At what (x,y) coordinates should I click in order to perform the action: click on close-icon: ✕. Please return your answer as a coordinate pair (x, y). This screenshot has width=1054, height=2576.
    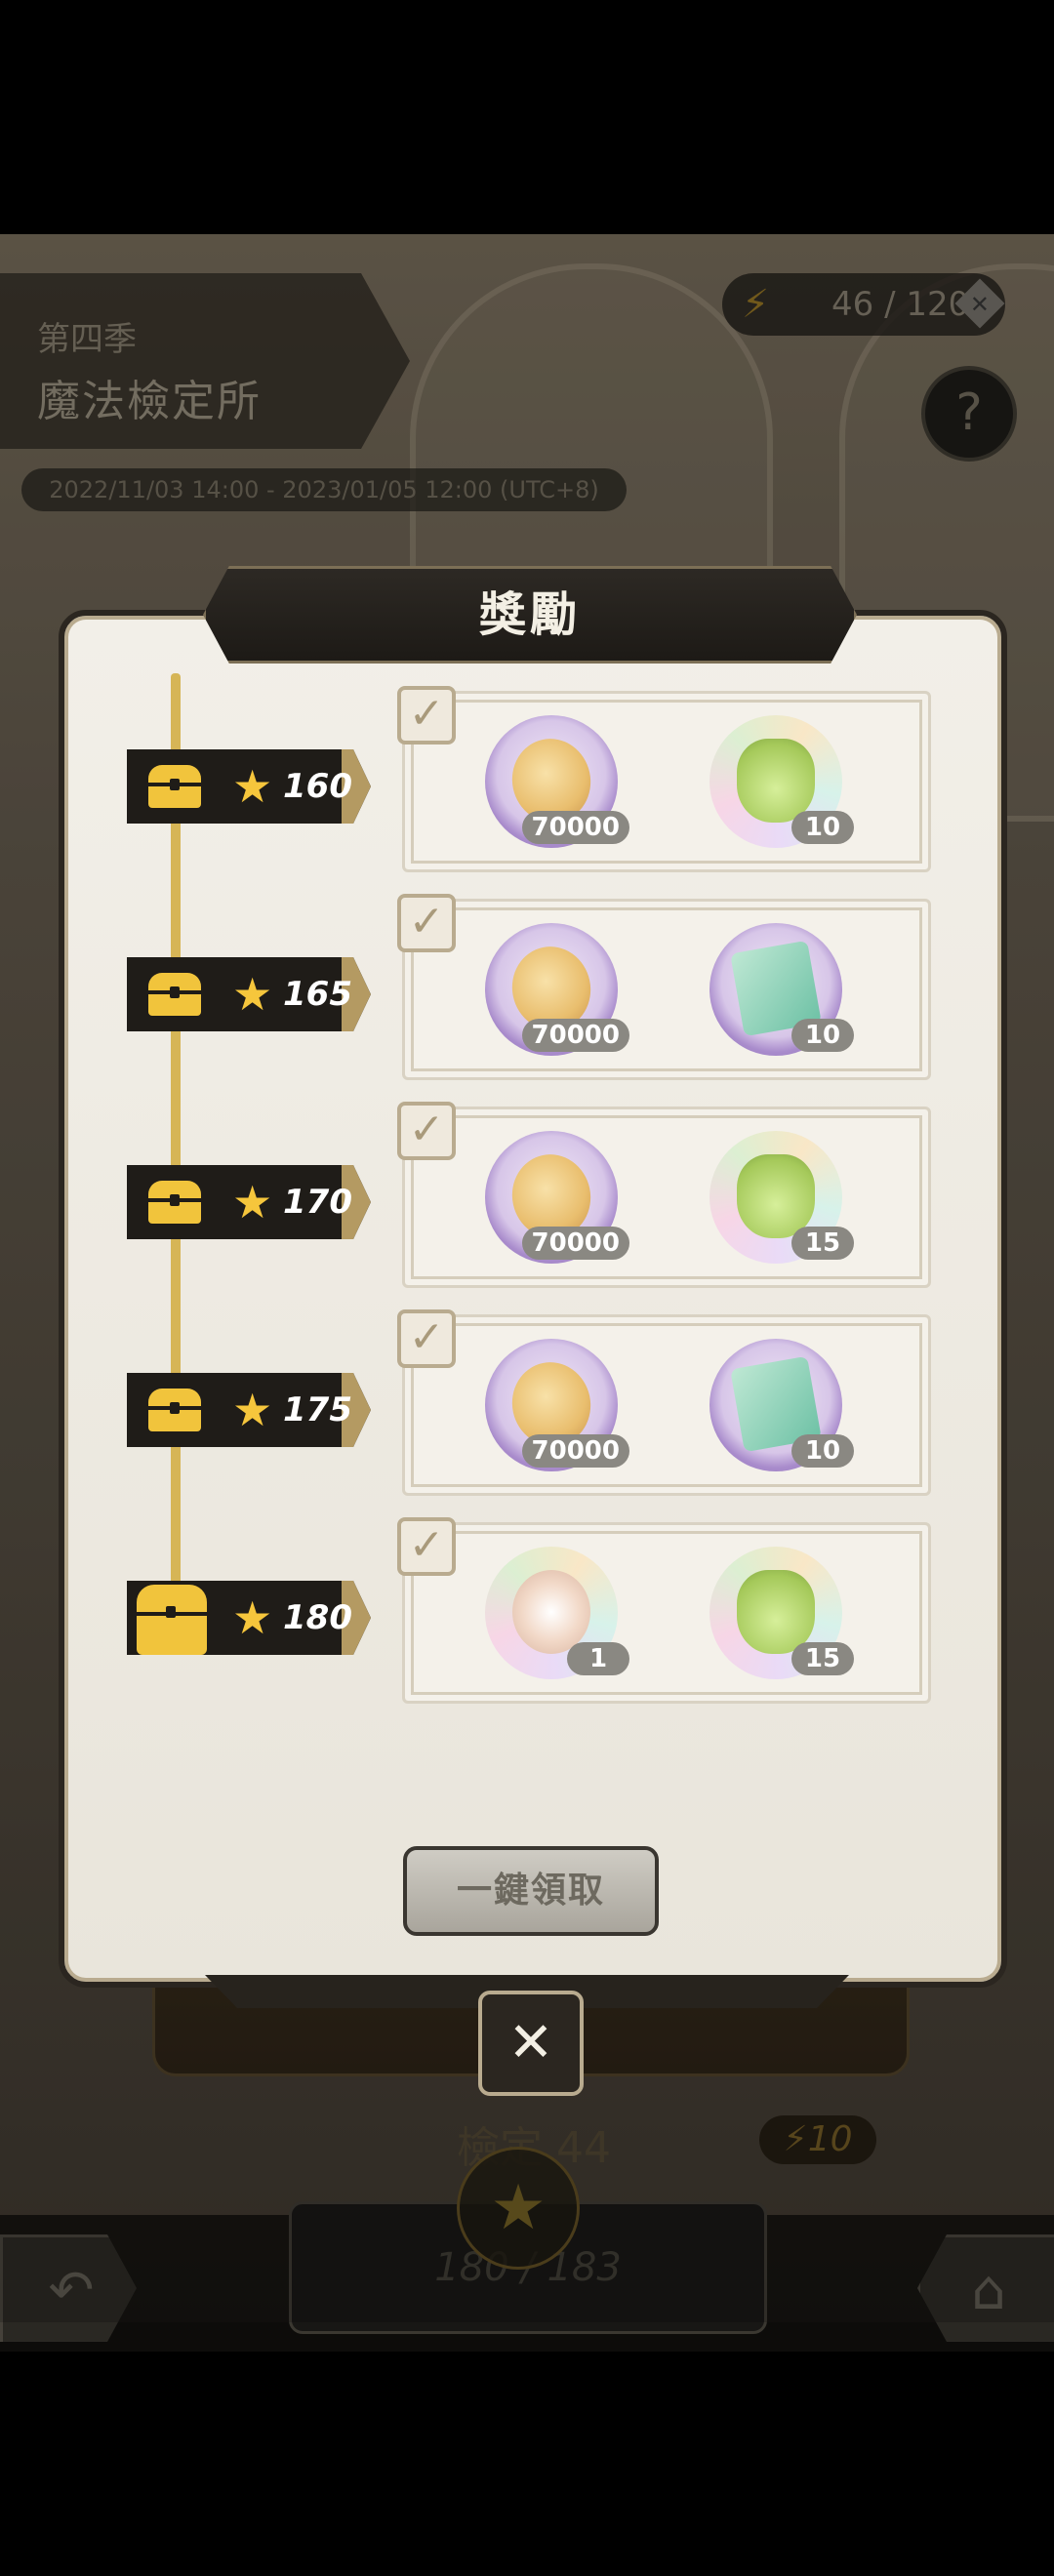
    Looking at the image, I should click on (531, 2042).